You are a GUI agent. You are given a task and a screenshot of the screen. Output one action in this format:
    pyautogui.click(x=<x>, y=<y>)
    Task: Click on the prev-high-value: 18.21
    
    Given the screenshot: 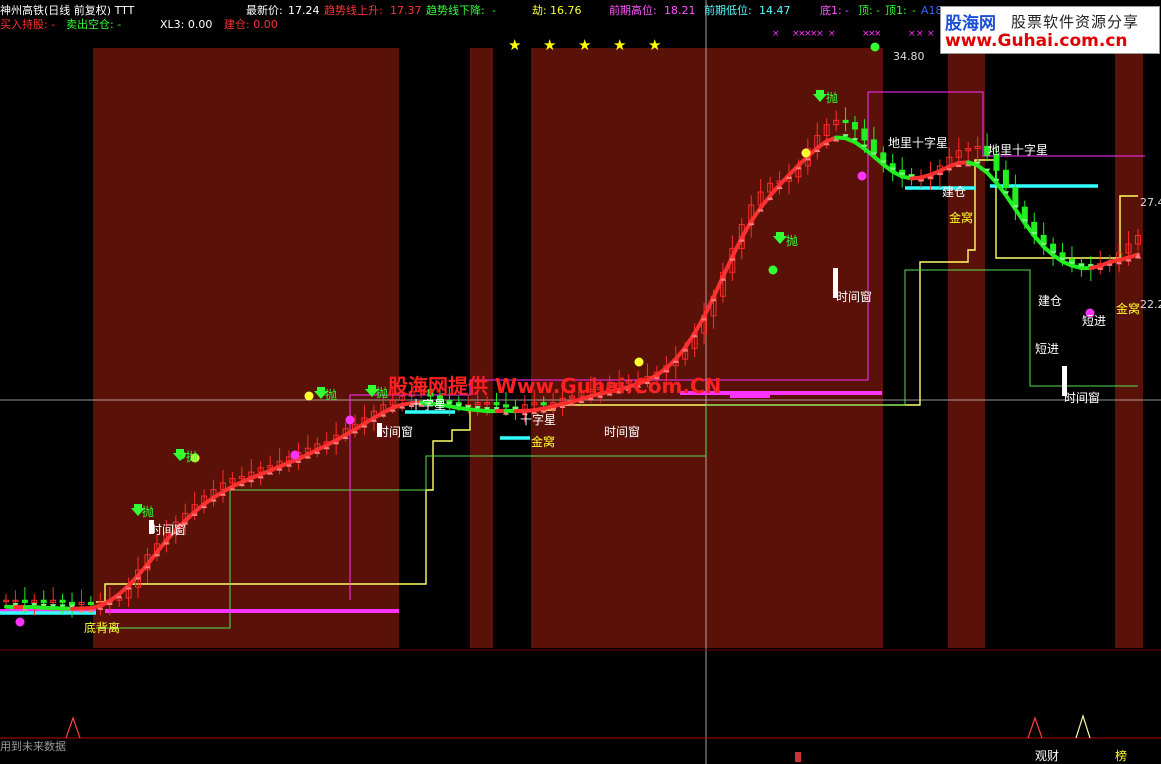 What is the action you would take?
    pyautogui.click(x=680, y=10)
    